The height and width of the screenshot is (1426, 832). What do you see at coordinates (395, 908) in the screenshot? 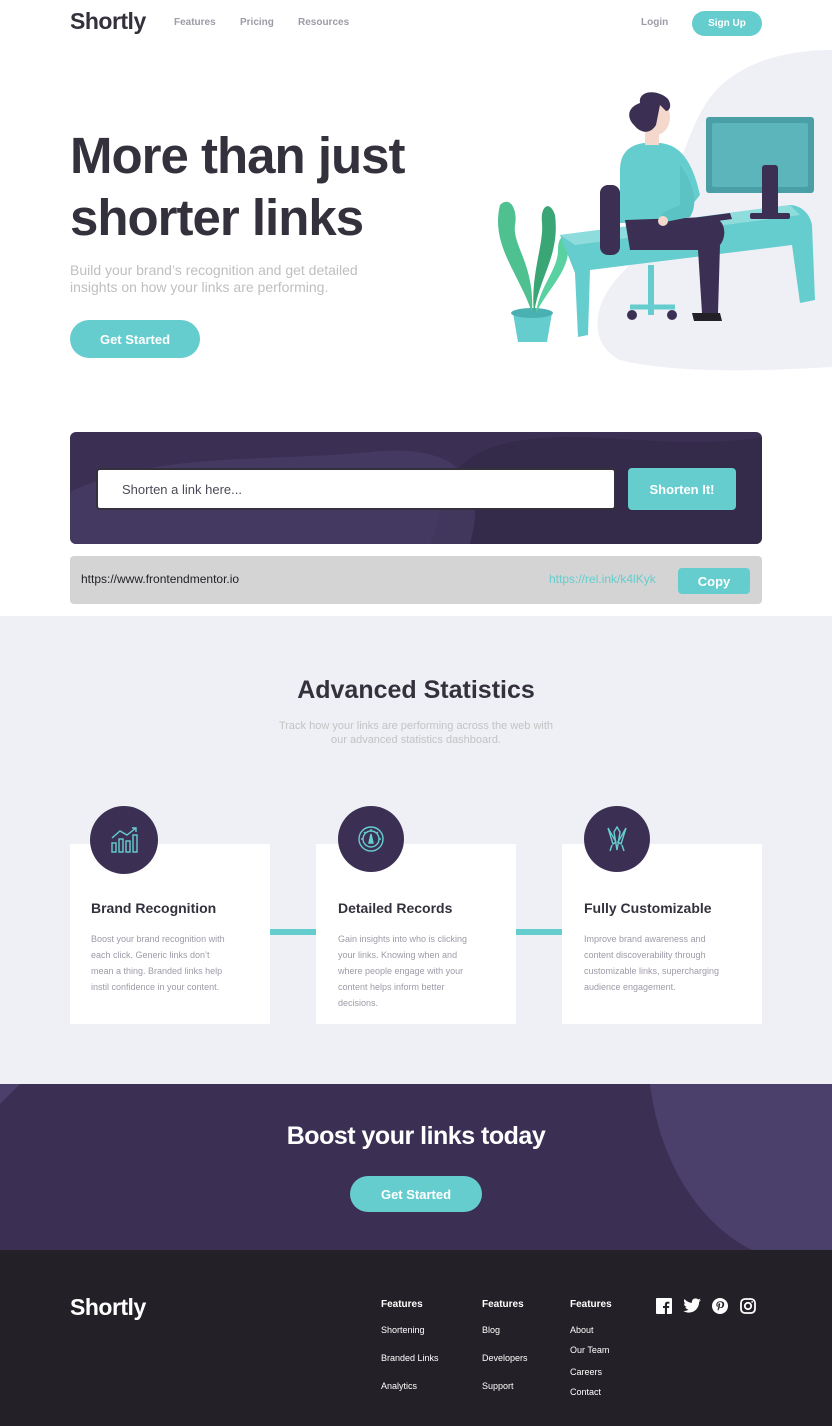
I see `card-title-detailed-records: Detailed Records` at bounding box center [395, 908].